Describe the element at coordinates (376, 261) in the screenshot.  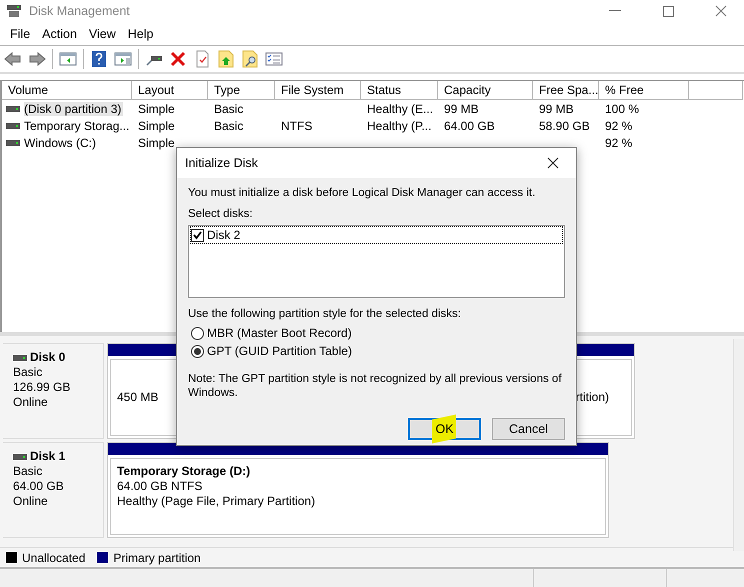
I see `disk-list: Disk 2` at that location.